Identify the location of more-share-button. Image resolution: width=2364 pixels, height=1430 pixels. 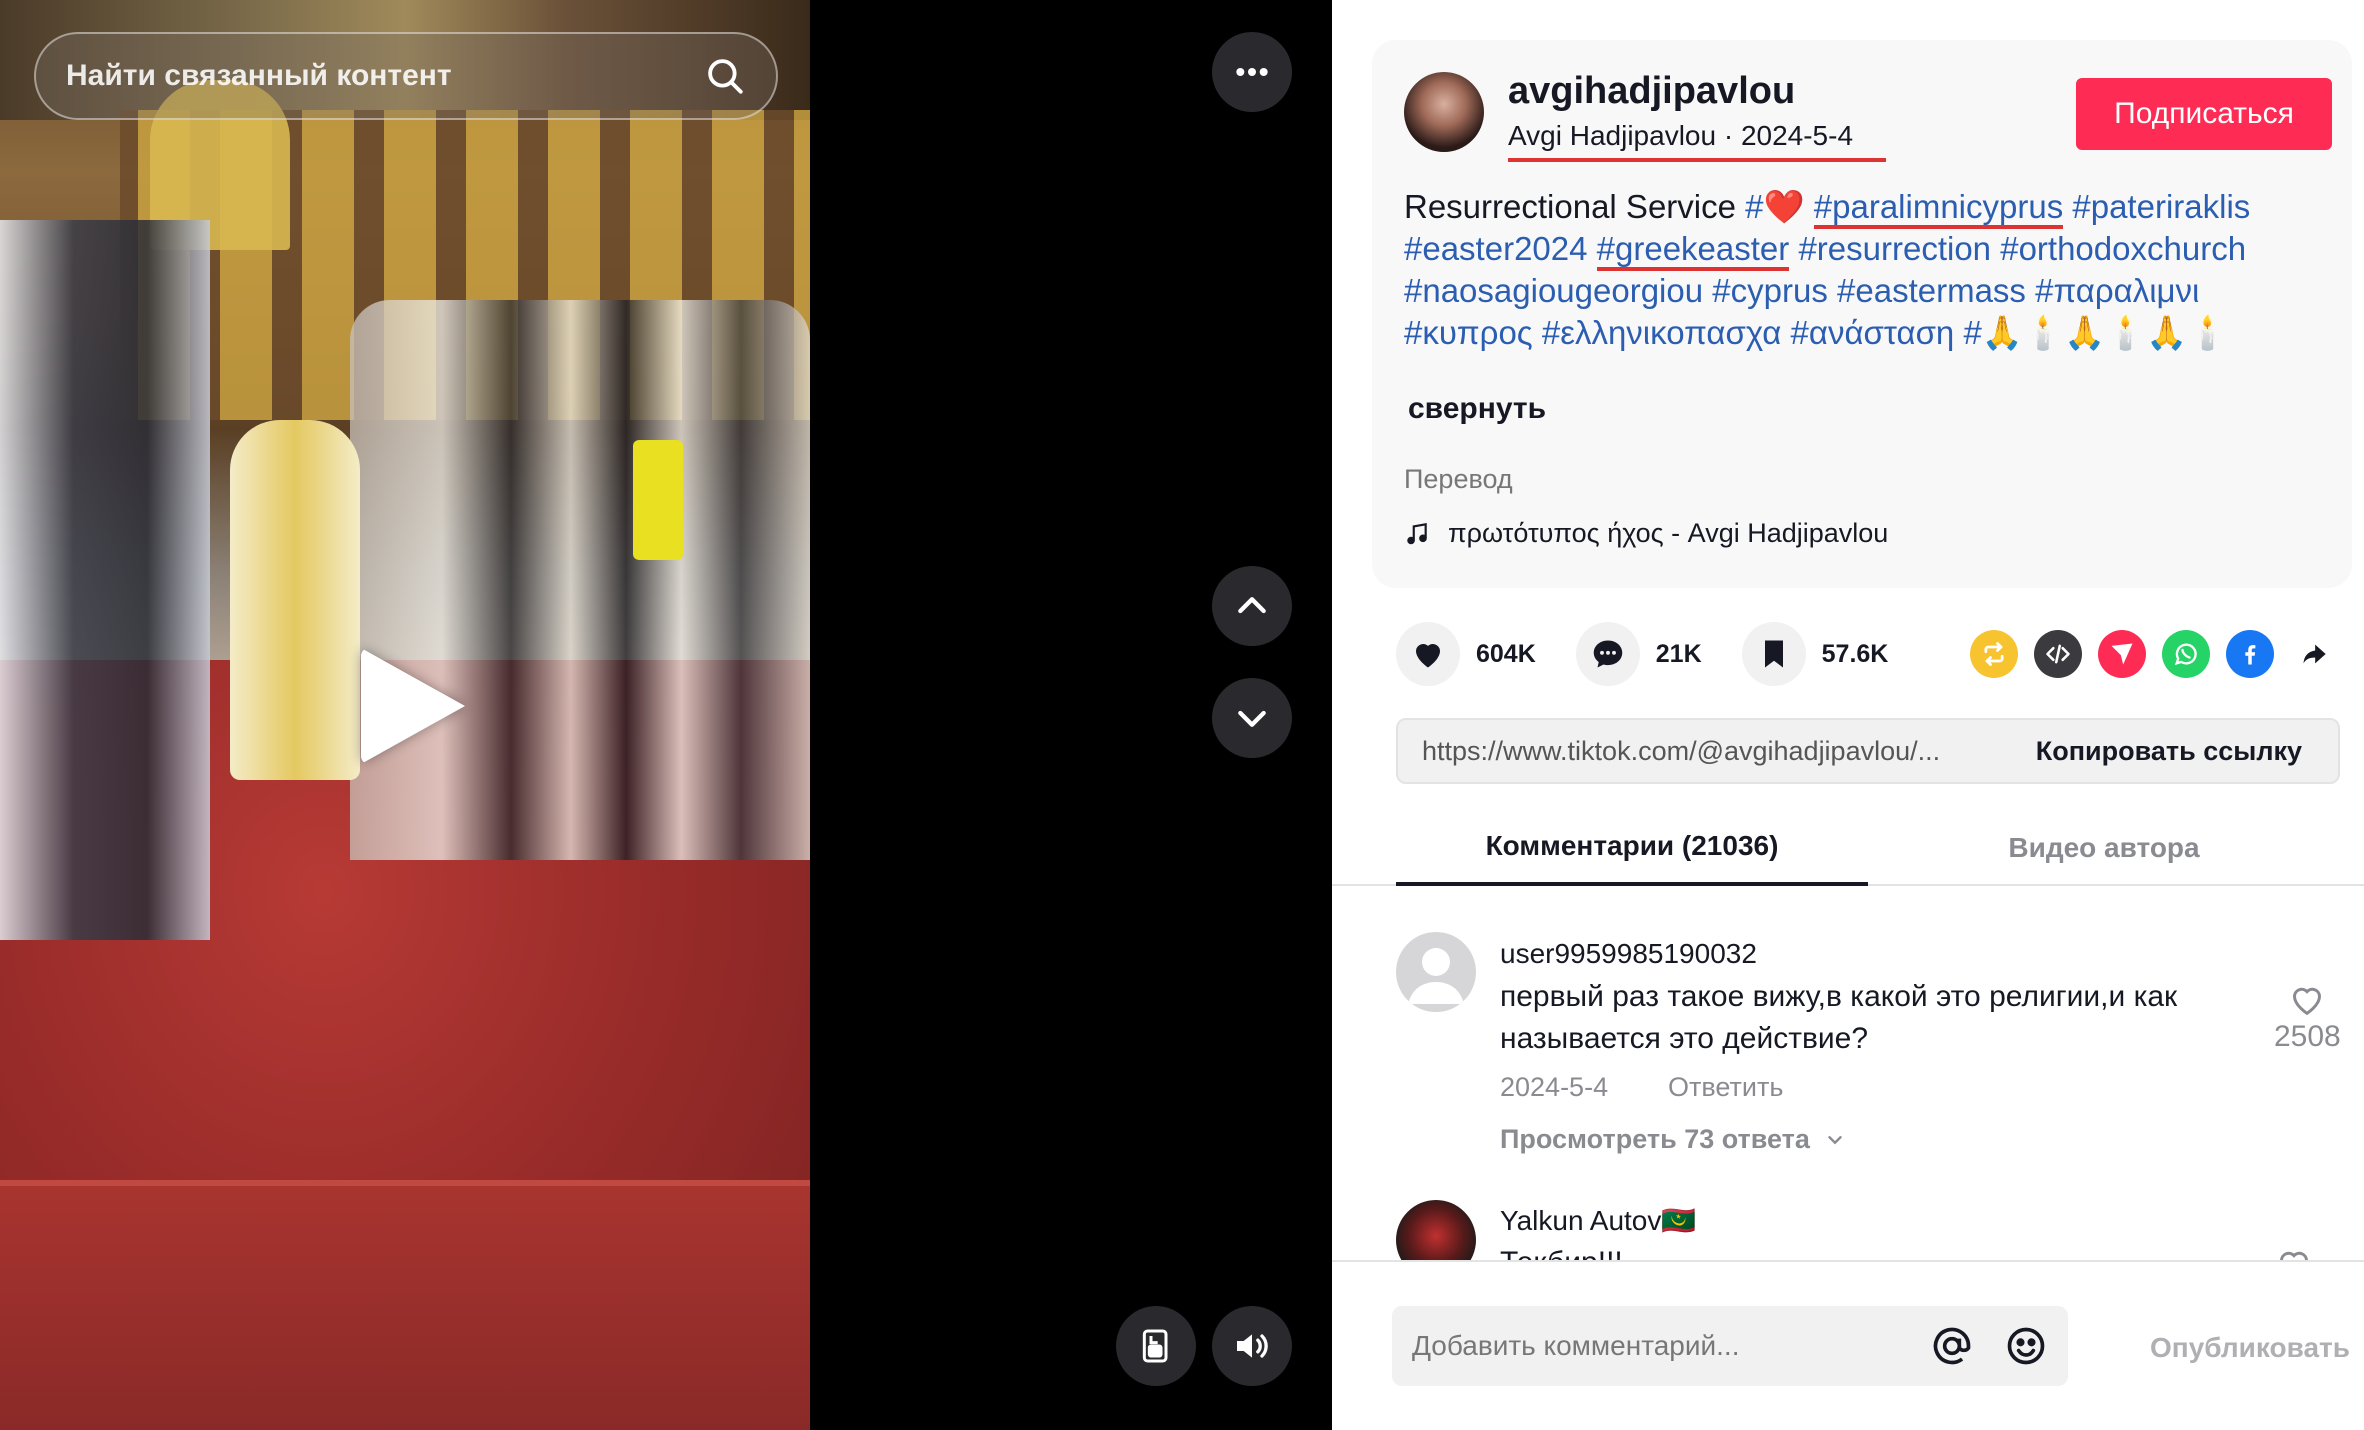
(2314, 654).